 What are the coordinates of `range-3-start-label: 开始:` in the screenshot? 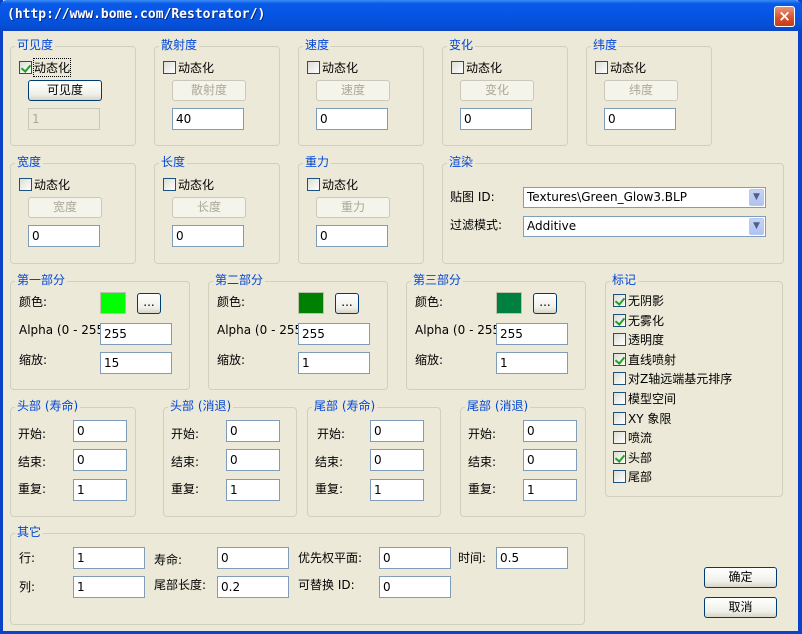 It's located at (331, 434).